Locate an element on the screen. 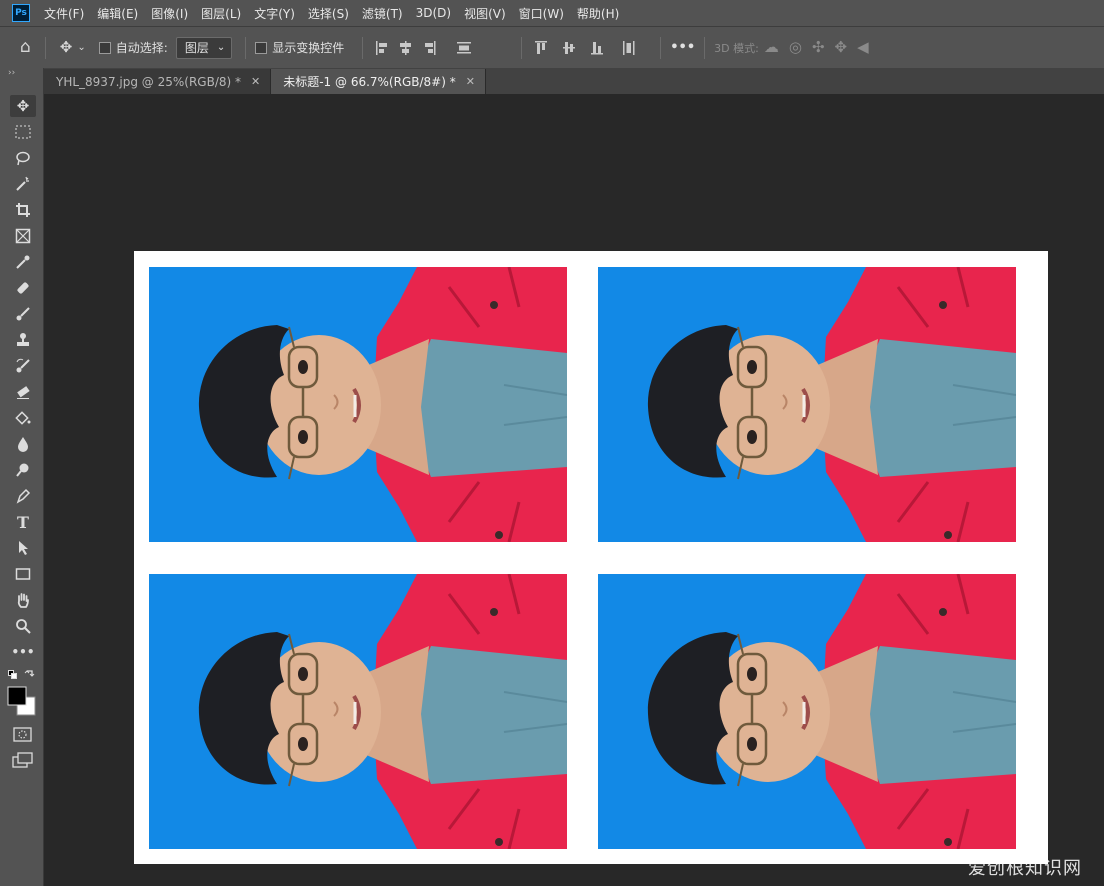  auto-select-dropdown: 图层 ⌄ is located at coordinates (204, 47).